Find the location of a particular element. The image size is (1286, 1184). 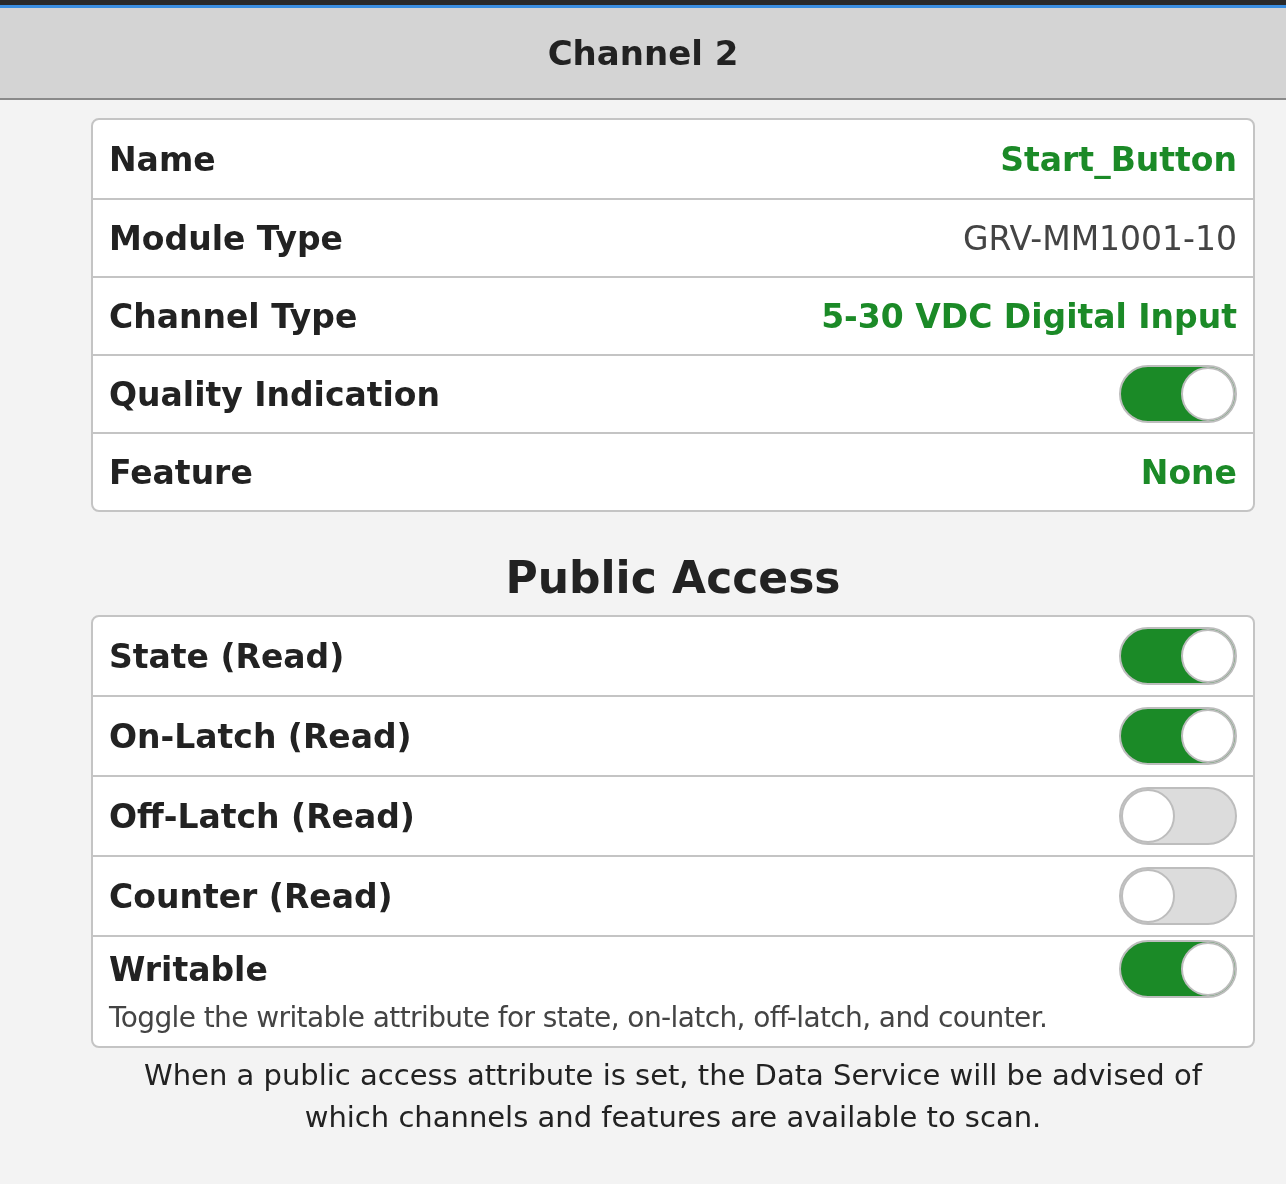

info-note: When a public access attribute is set, the Data Service will be advised of which channels and features are available to scan. is located at coordinates (673, 1096).